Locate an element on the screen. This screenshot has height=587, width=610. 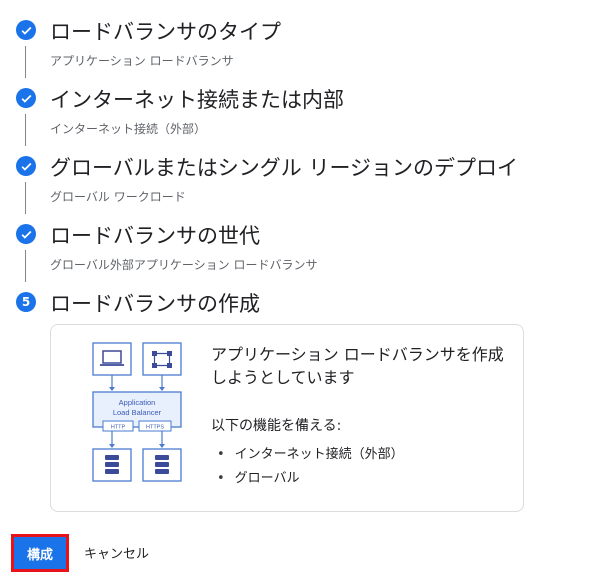
https-label: HTTPS is located at coordinates (155, 428).